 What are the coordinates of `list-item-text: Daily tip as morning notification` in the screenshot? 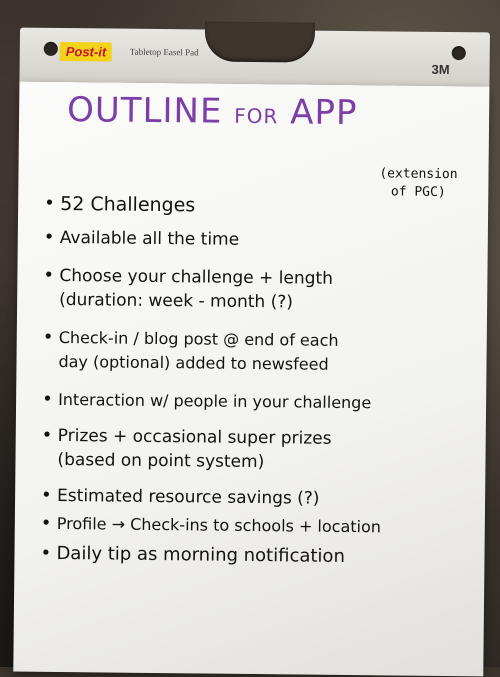 It's located at (201, 554).